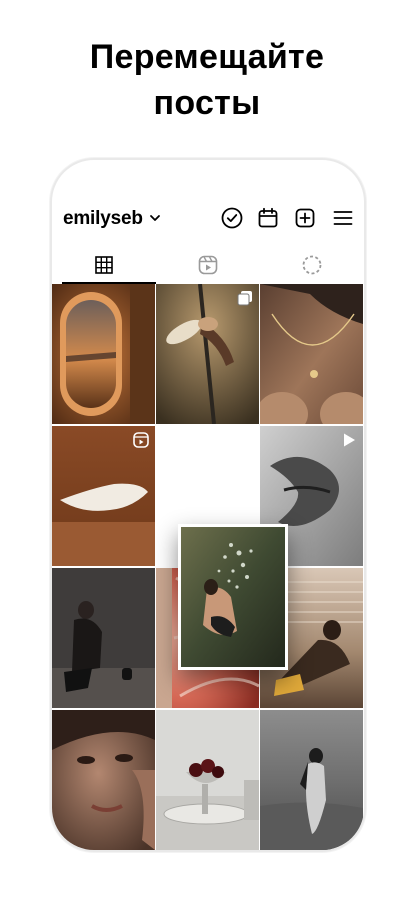  What do you see at coordinates (207, 80) in the screenshot?
I see `headline: Перемещайте посты` at bounding box center [207, 80].